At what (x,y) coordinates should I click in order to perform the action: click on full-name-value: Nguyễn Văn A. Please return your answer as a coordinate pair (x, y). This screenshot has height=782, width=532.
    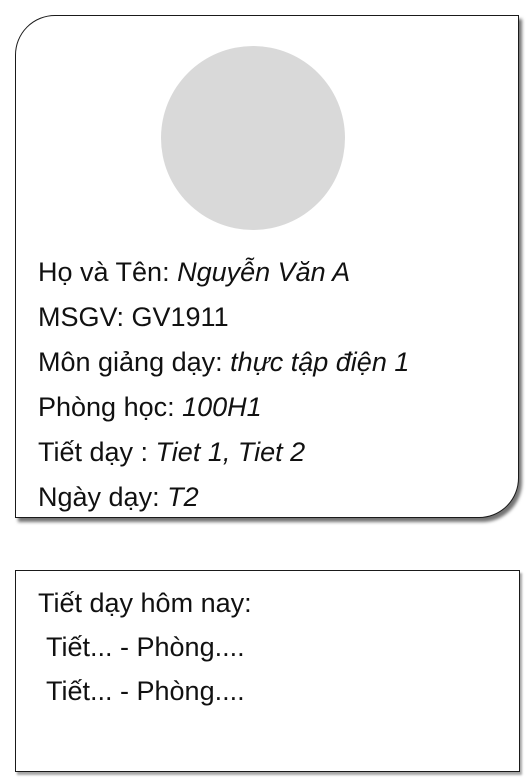
    Looking at the image, I should click on (264, 272).